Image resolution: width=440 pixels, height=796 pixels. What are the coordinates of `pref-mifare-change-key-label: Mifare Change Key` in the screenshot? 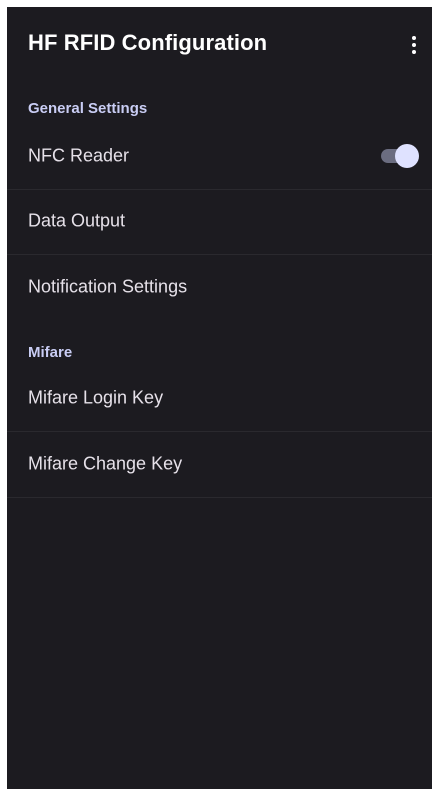 It's located at (105, 463).